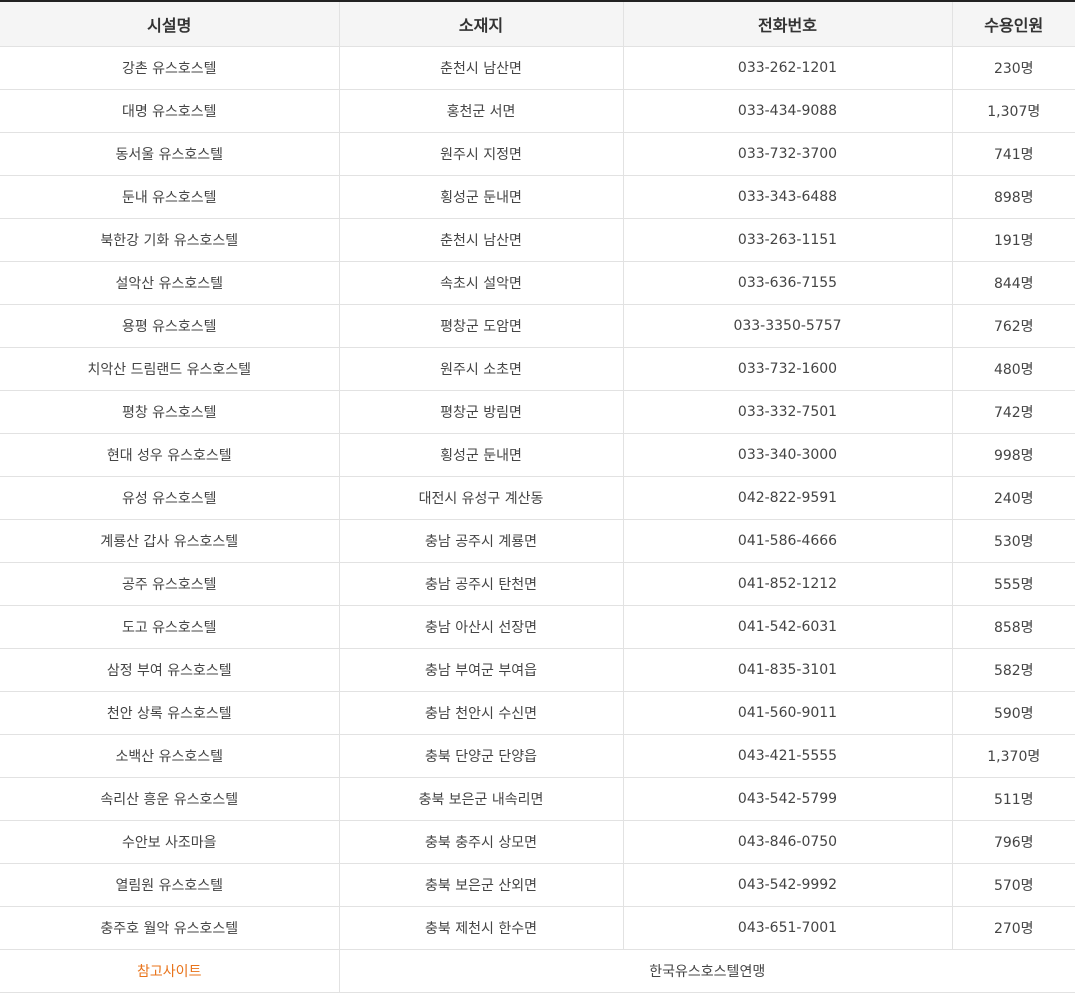 The image size is (1075, 994). I want to click on header-row: 시설명 소재지 전화번호 수용인원, so click(537, 24).